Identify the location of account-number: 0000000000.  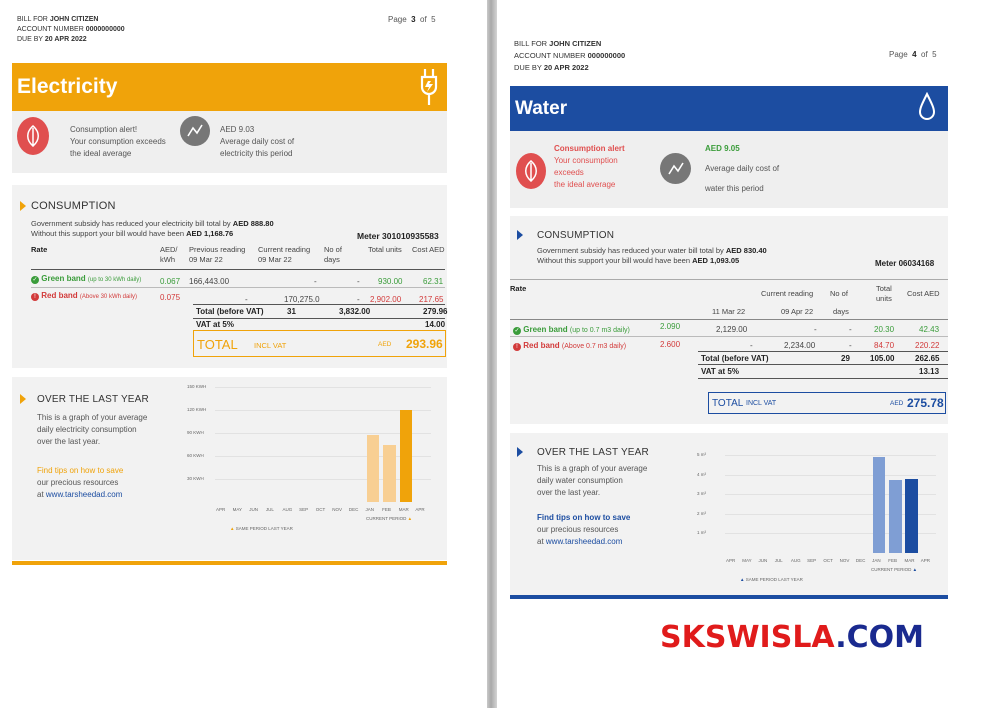
(105, 29).